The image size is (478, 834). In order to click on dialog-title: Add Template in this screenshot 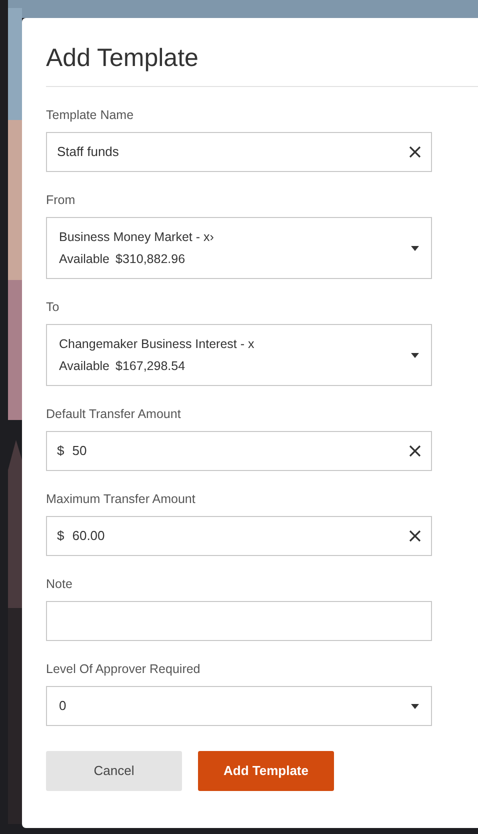, I will do `click(123, 58)`.